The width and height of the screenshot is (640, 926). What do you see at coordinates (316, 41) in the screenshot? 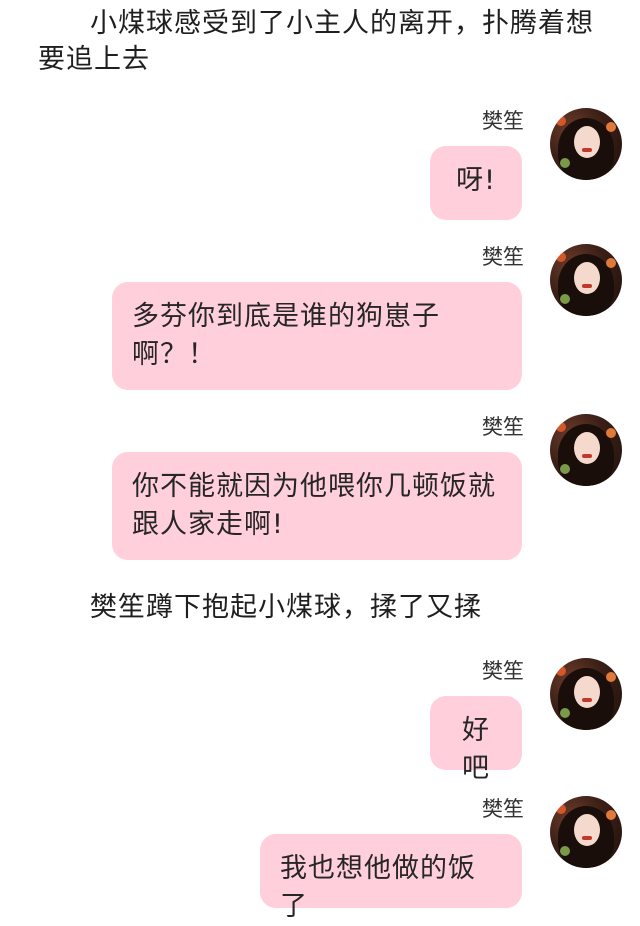
I see `narration-text: 小煤球感受到了小主人的离开，扑腾着想要追上去` at bounding box center [316, 41].